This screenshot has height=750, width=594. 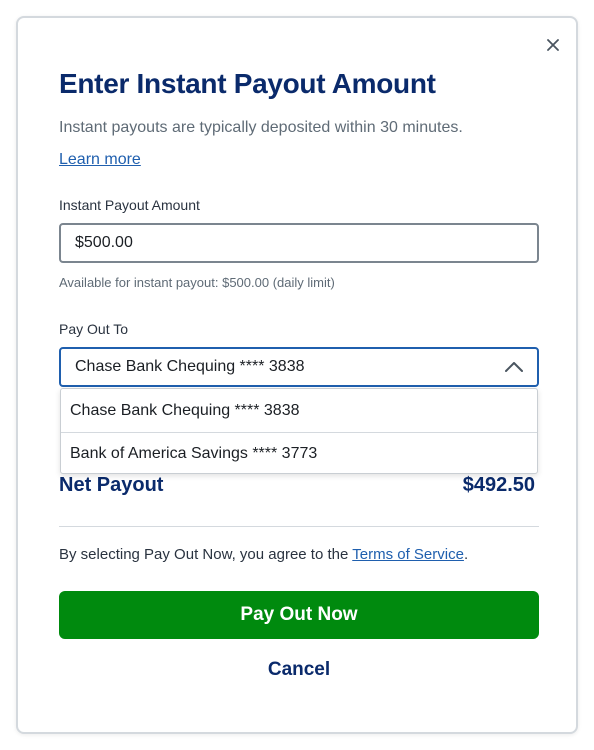 What do you see at coordinates (498, 485) in the screenshot?
I see `net-payout-value: $492.50` at bounding box center [498, 485].